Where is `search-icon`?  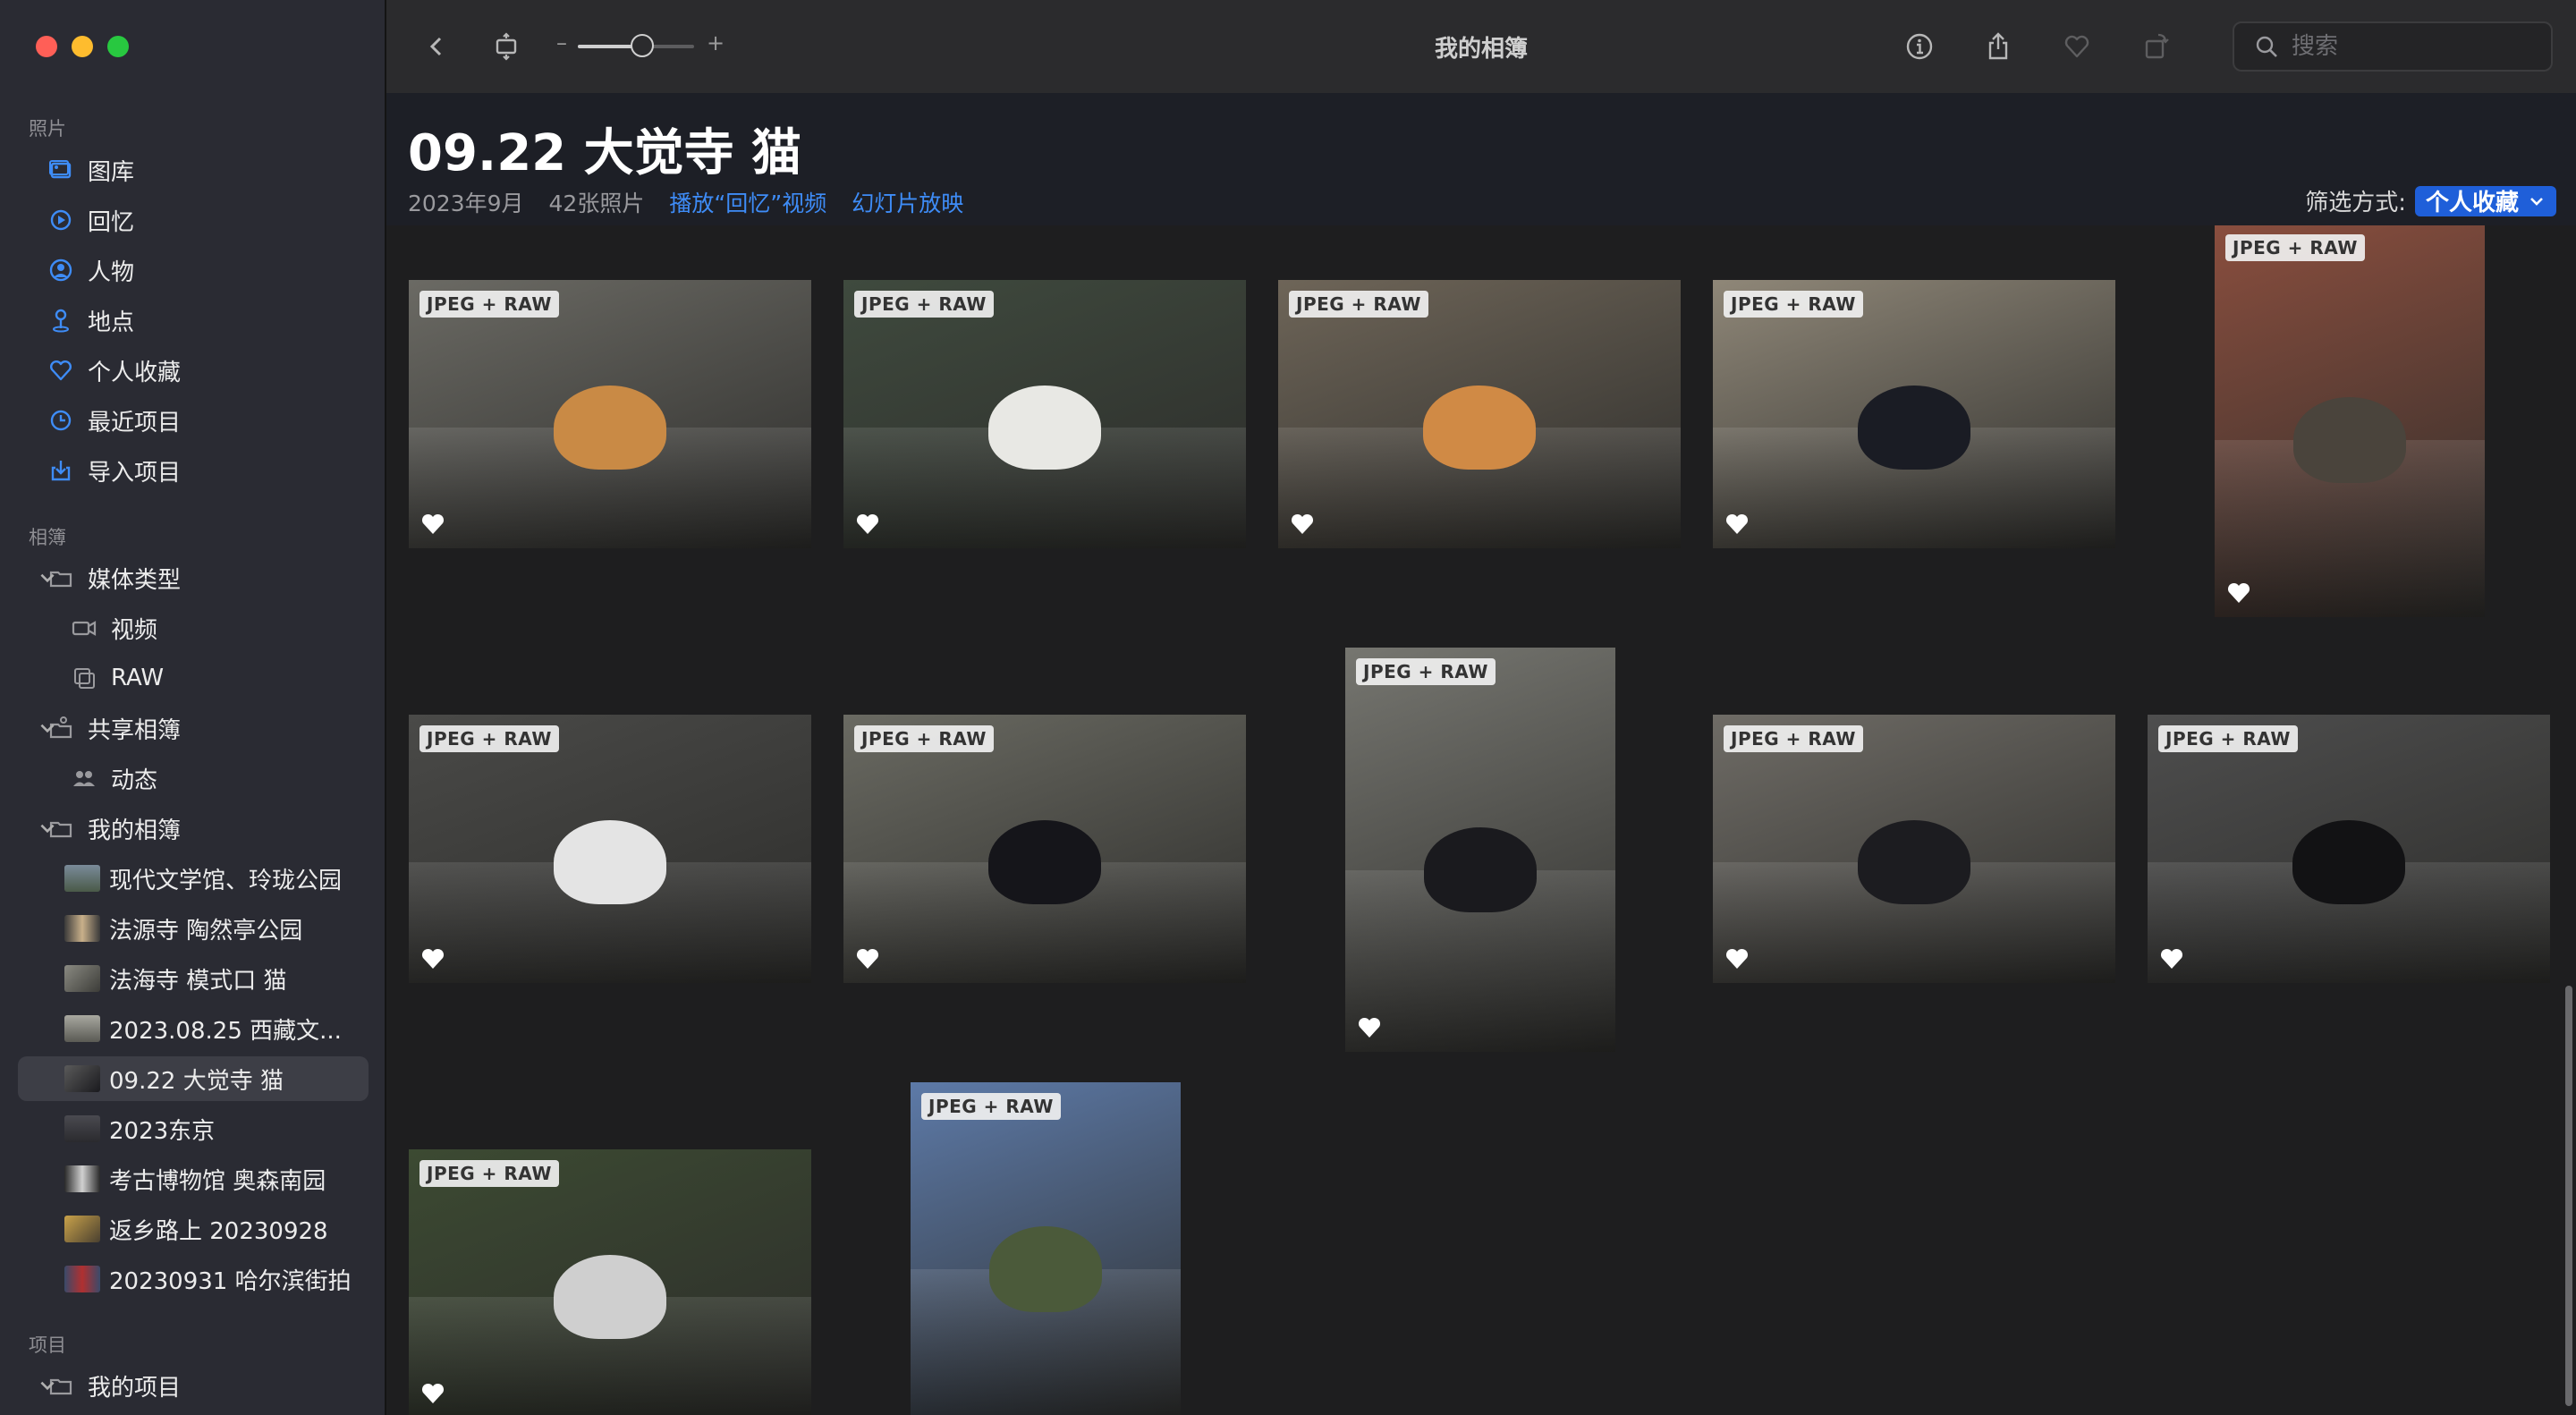
search-icon is located at coordinates (2266, 46).